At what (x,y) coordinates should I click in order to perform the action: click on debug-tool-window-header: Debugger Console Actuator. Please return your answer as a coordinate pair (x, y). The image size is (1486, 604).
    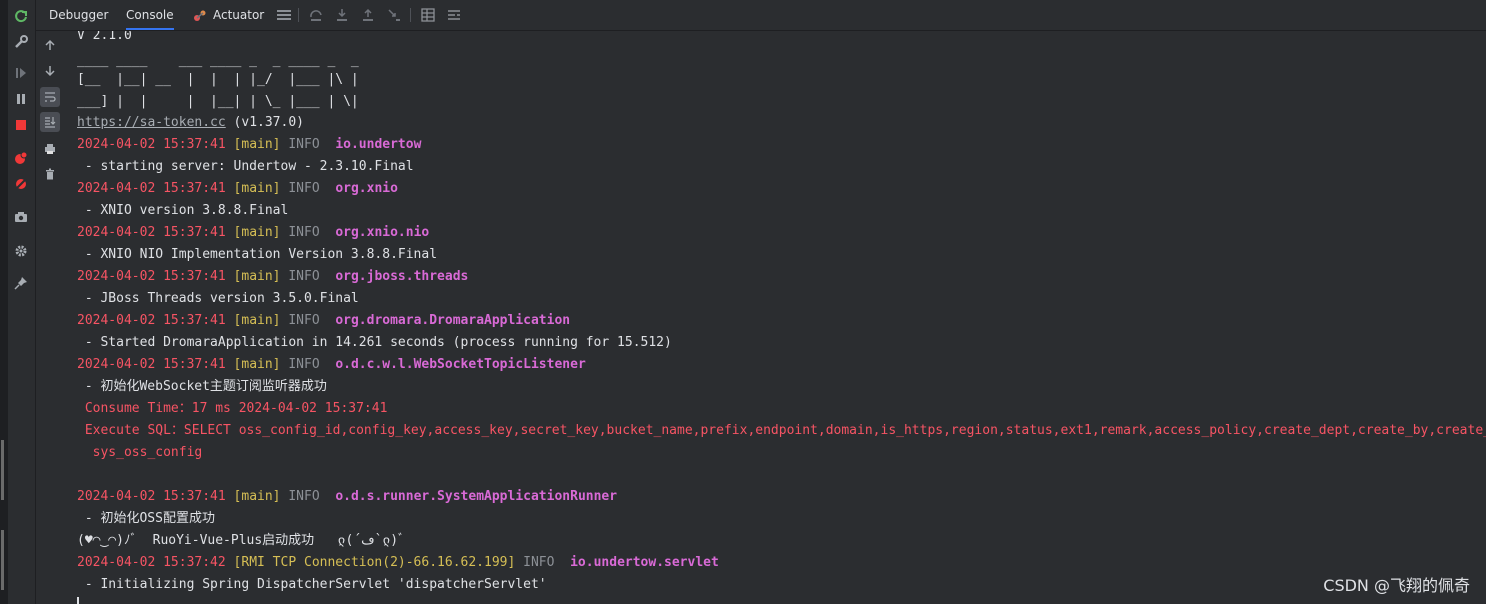
    Looking at the image, I should click on (761, 15).